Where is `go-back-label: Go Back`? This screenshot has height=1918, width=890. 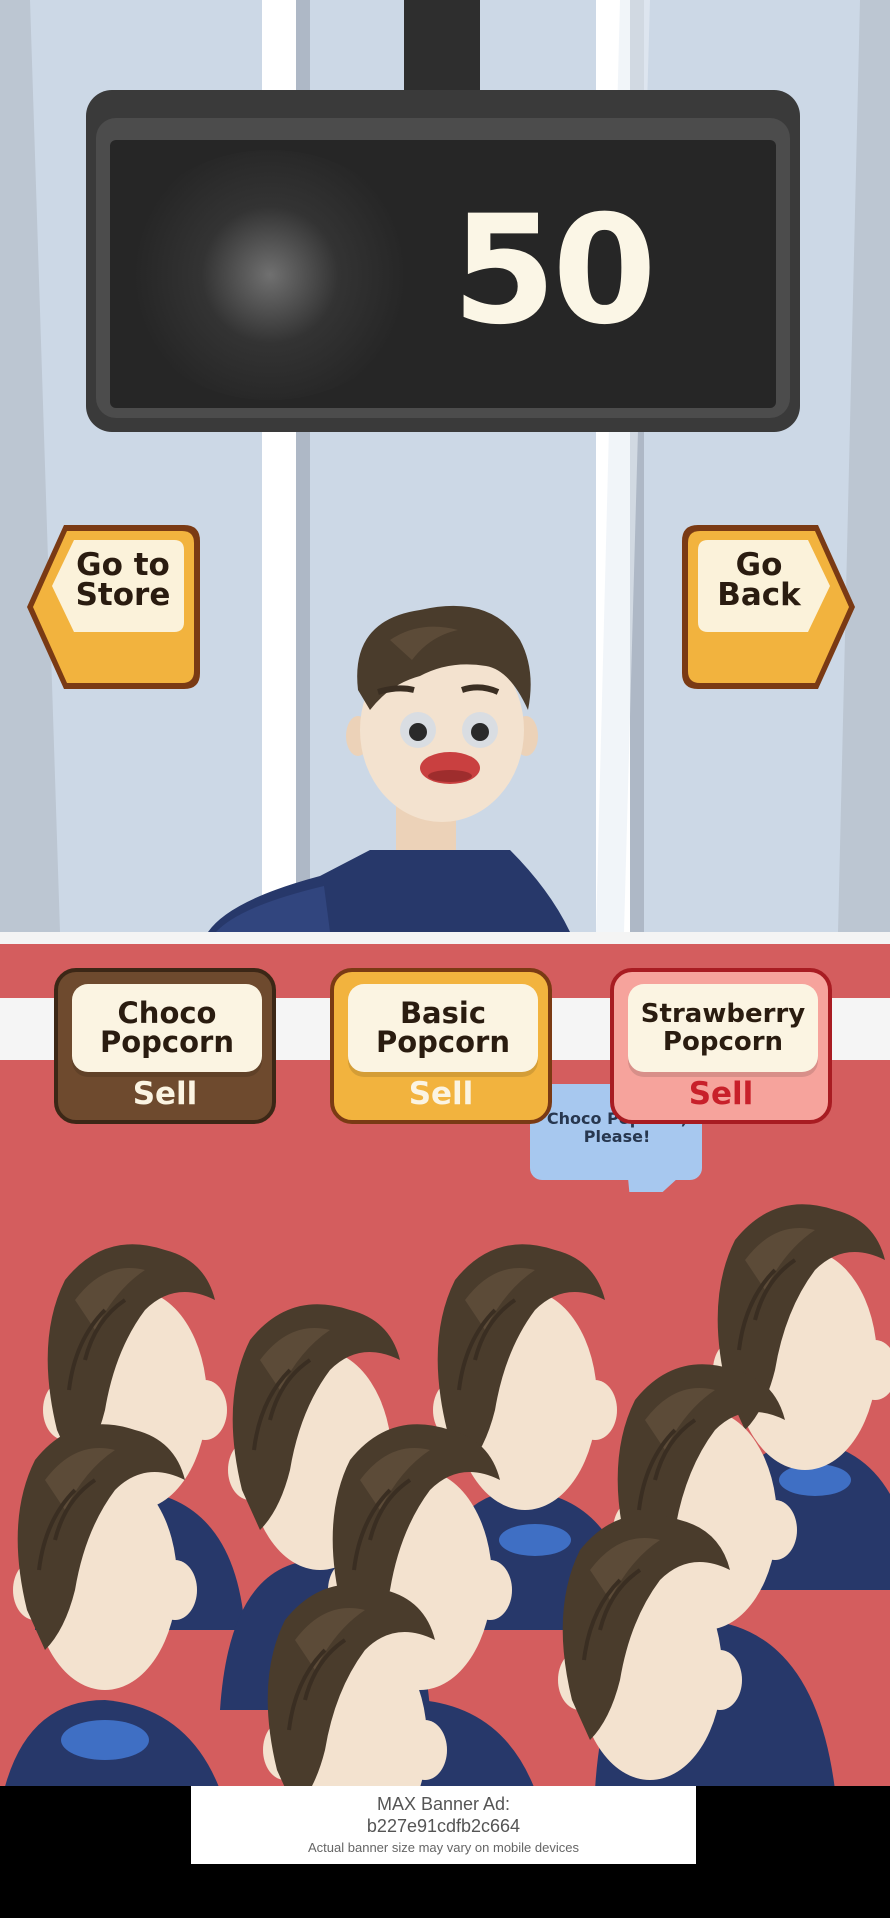
go-back-label: Go Back is located at coordinates (759, 580).